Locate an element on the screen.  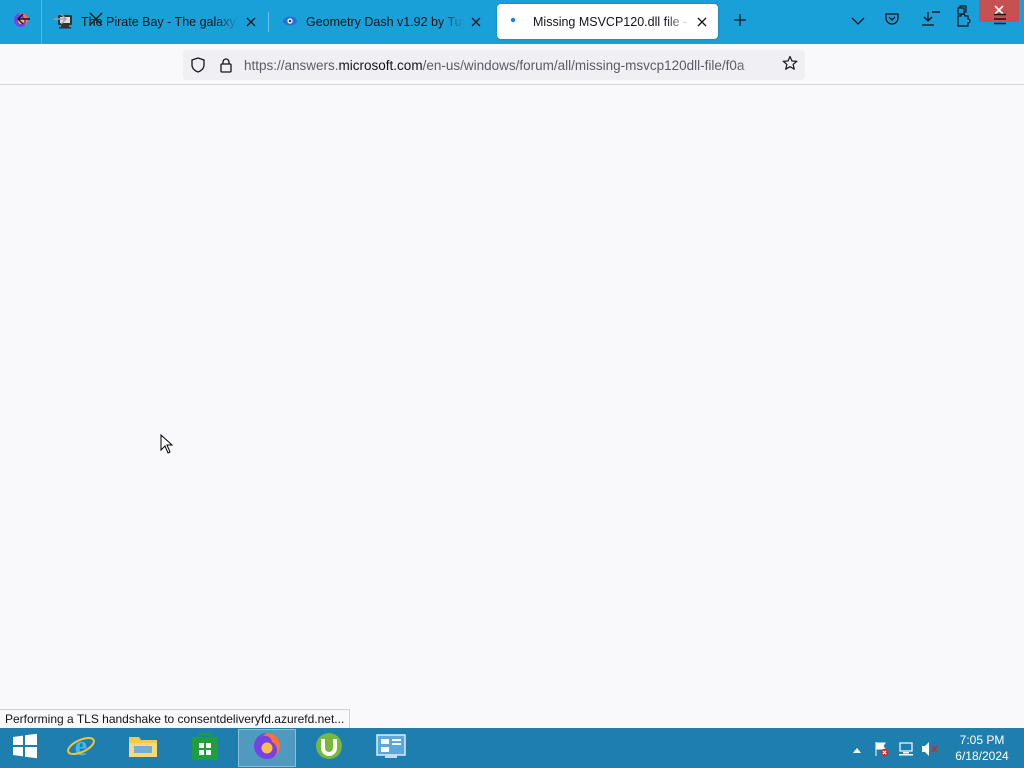
show-hidden-icons-button is located at coordinates (857, 749).